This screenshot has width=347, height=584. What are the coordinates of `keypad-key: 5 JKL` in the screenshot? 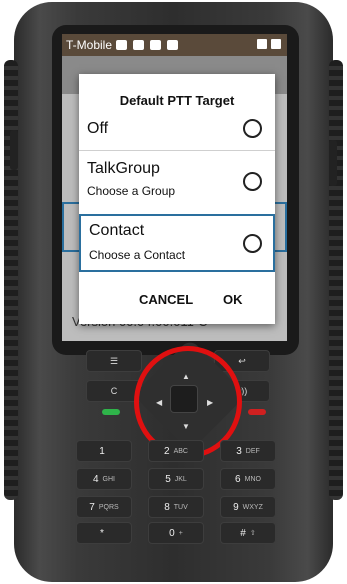 It's located at (176, 479).